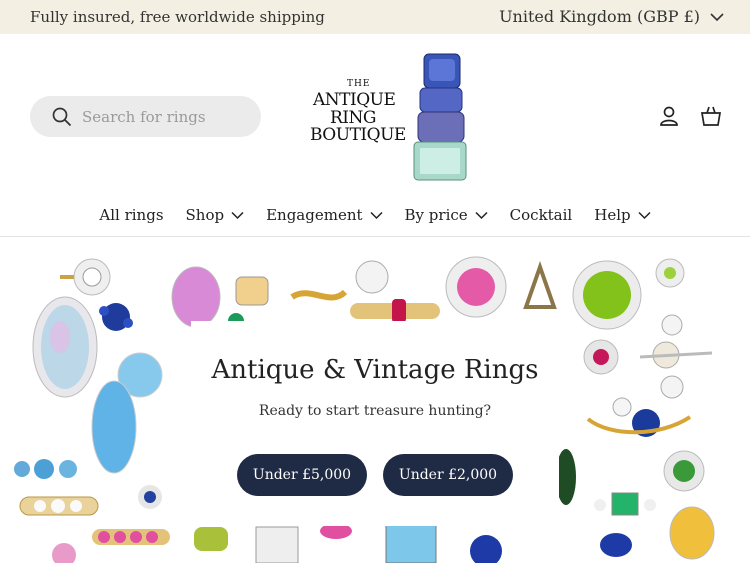 This screenshot has width=750, height=563. Describe the element at coordinates (670, 273) in the screenshot. I see `ring-peridot-small` at that location.